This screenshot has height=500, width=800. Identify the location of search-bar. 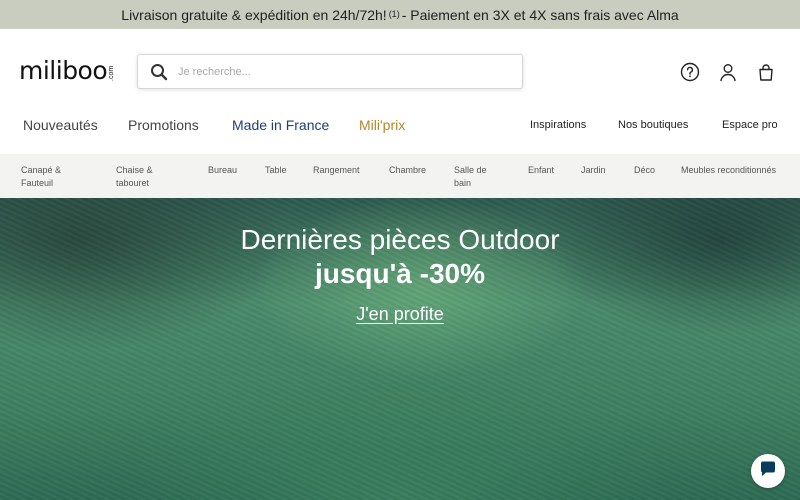
(330, 71).